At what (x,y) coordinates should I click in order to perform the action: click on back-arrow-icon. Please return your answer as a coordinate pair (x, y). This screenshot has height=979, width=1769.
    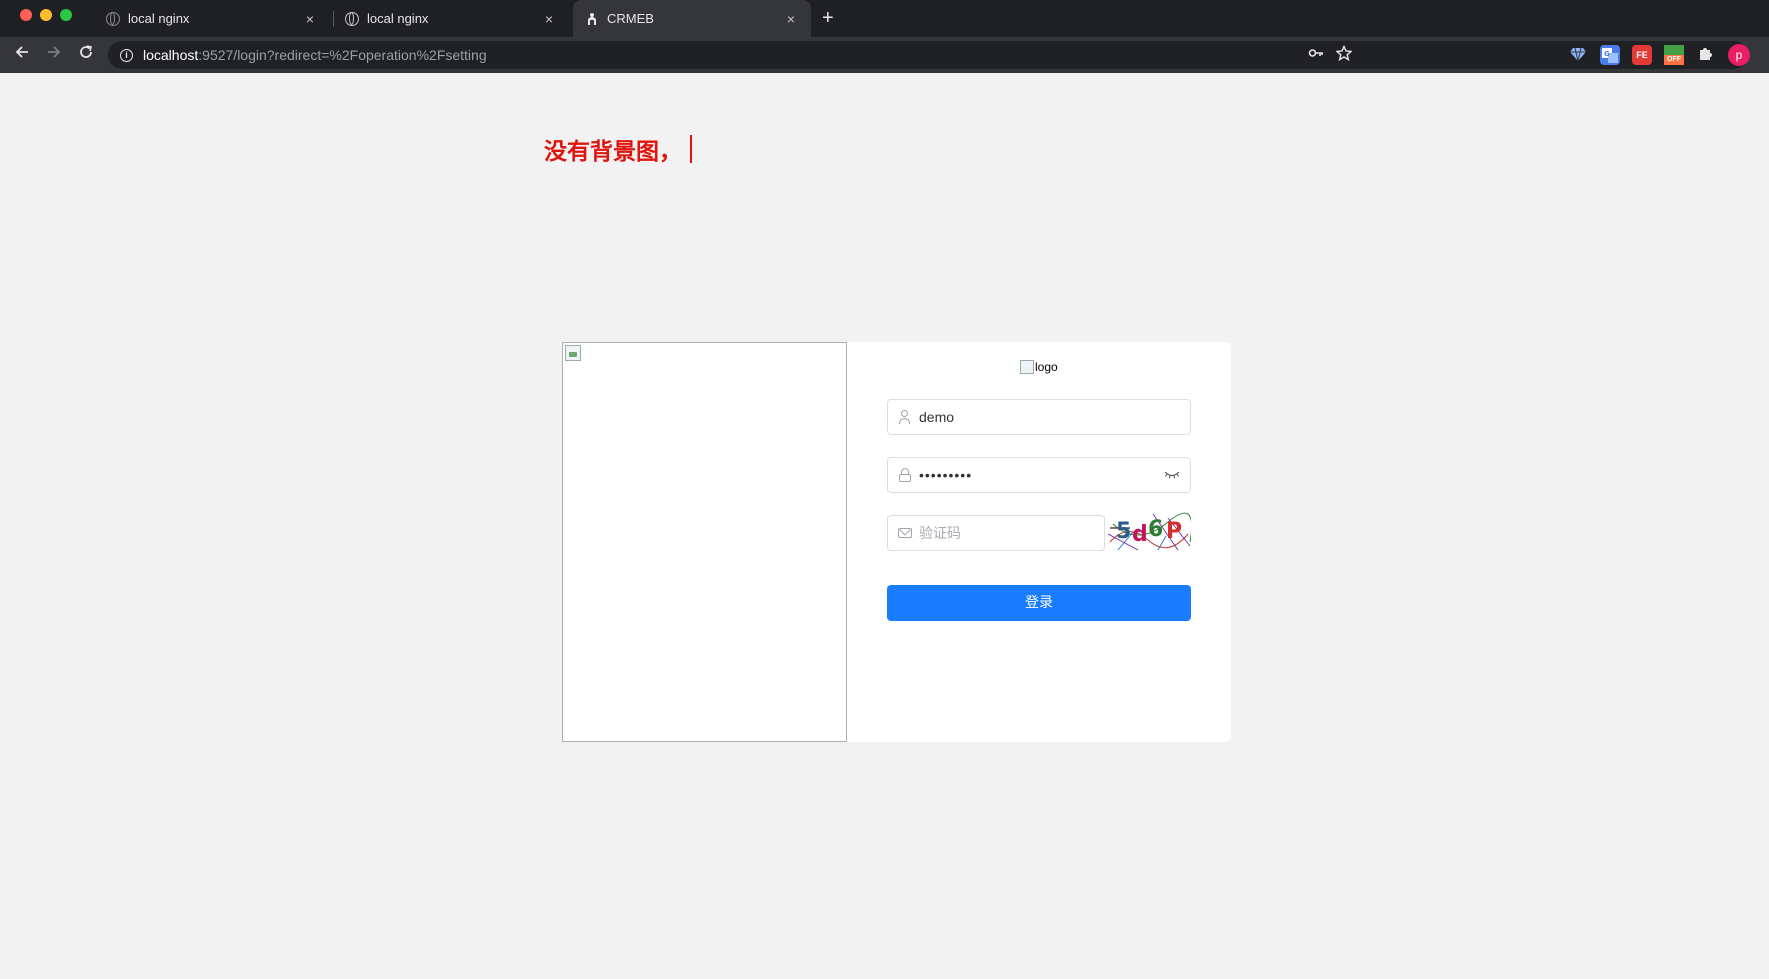
    Looking at the image, I should click on (22, 55).